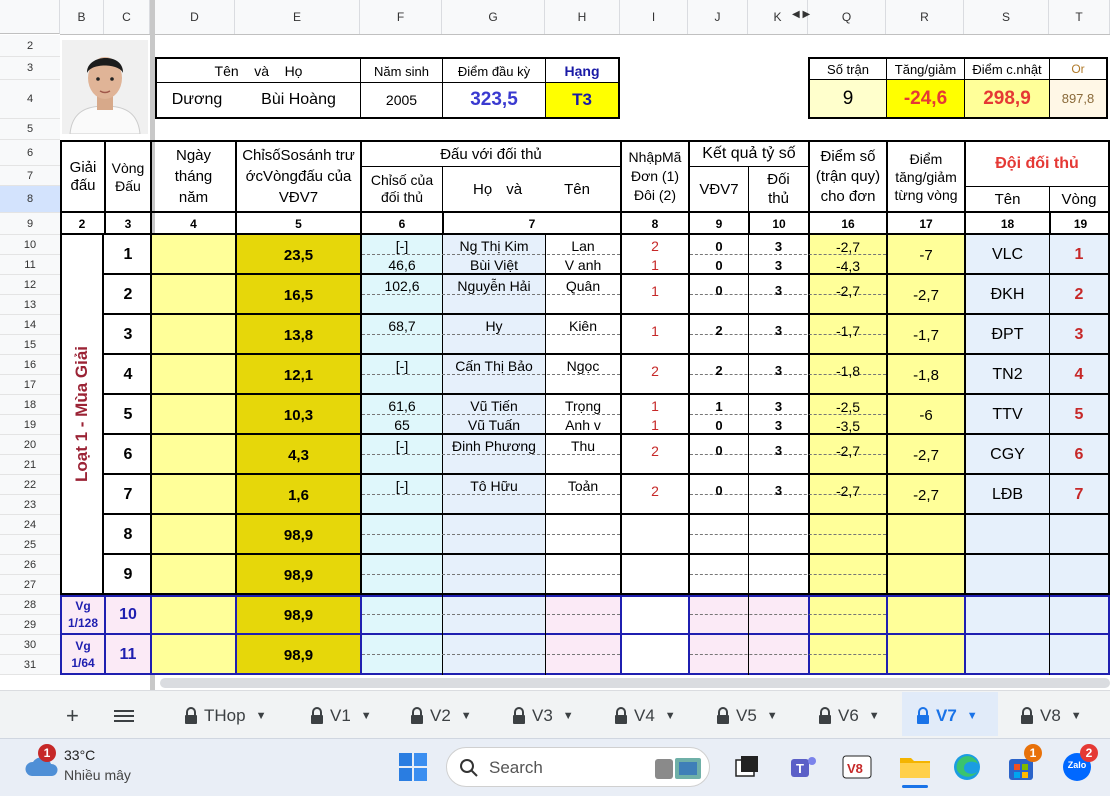  Describe the element at coordinates (402, 424) in the screenshot. I see `opponent-index: 65` at that location.